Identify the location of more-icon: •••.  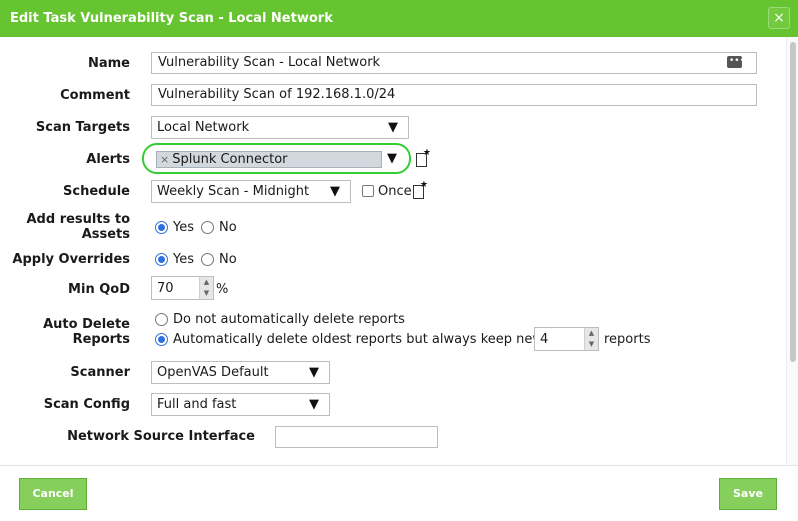
(736, 62).